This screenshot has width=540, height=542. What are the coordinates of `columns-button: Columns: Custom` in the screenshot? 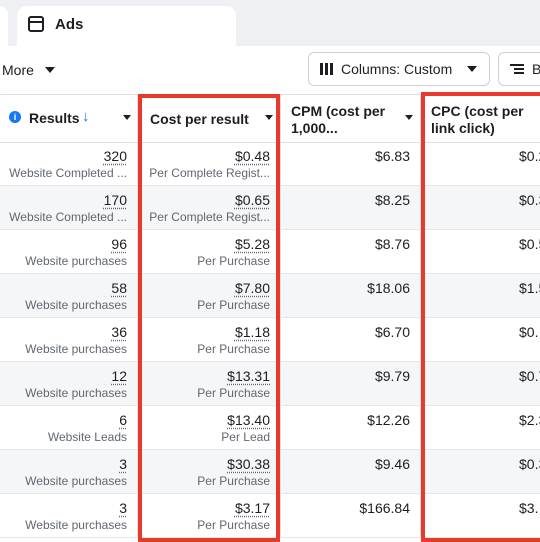 It's located at (399, 69).